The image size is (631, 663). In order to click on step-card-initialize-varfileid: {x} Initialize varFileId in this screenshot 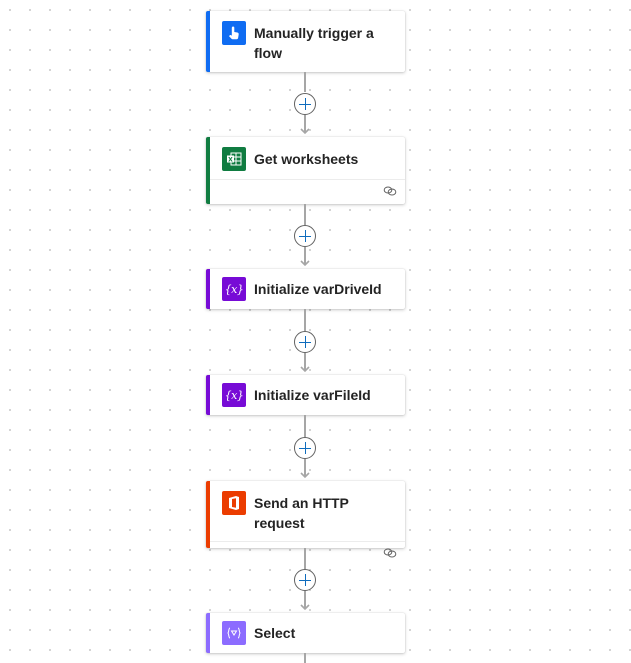, I will do `click(305, 395)`.